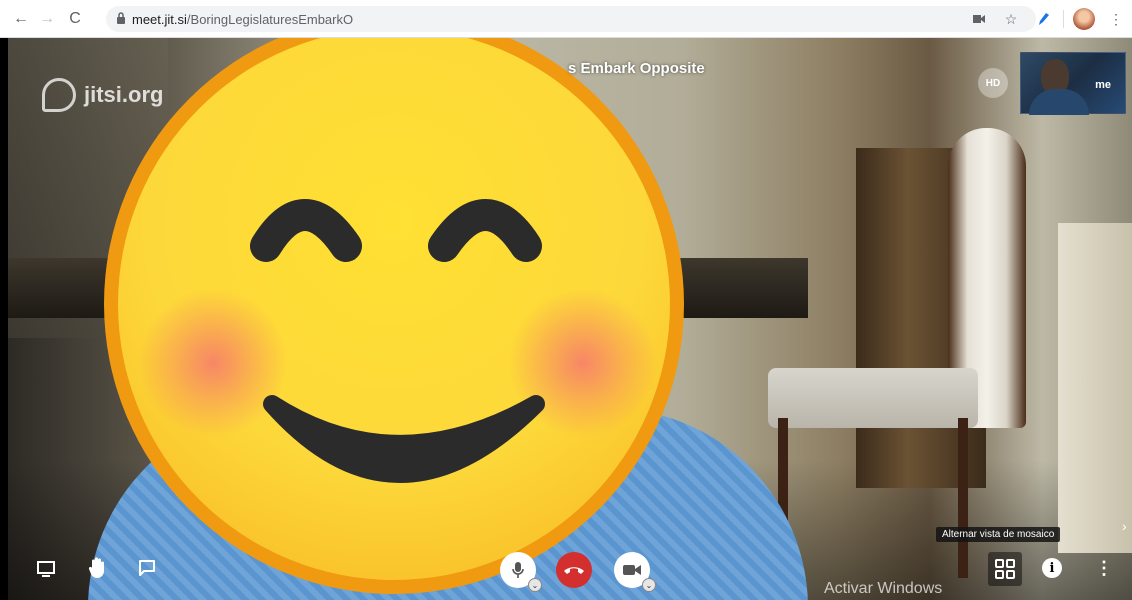 This screenshot has height=600, width=1132. I want to click on address-bar: meet.jit.si /BoringLegislaturesEmbarkO, so click(571, 19).